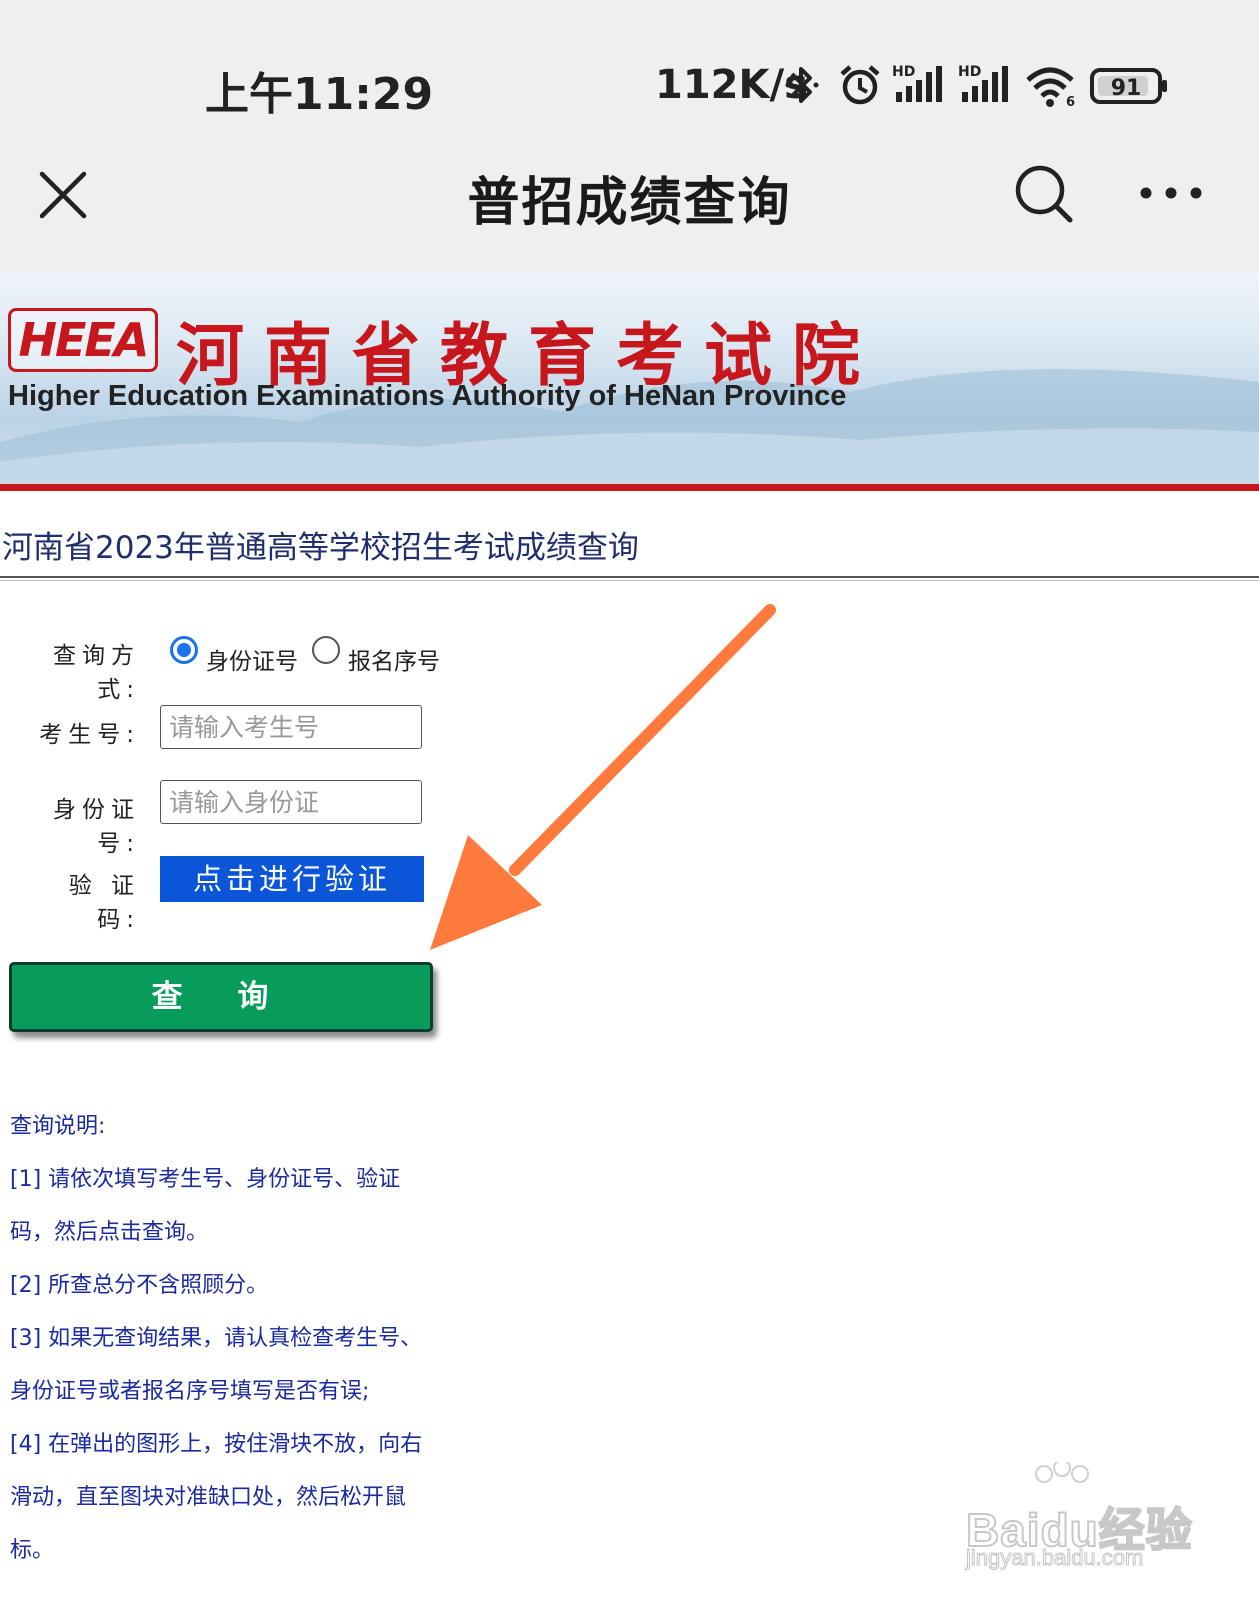 The image size is (1259, 1600). I want to click on heading-divider, so click(629, 577).